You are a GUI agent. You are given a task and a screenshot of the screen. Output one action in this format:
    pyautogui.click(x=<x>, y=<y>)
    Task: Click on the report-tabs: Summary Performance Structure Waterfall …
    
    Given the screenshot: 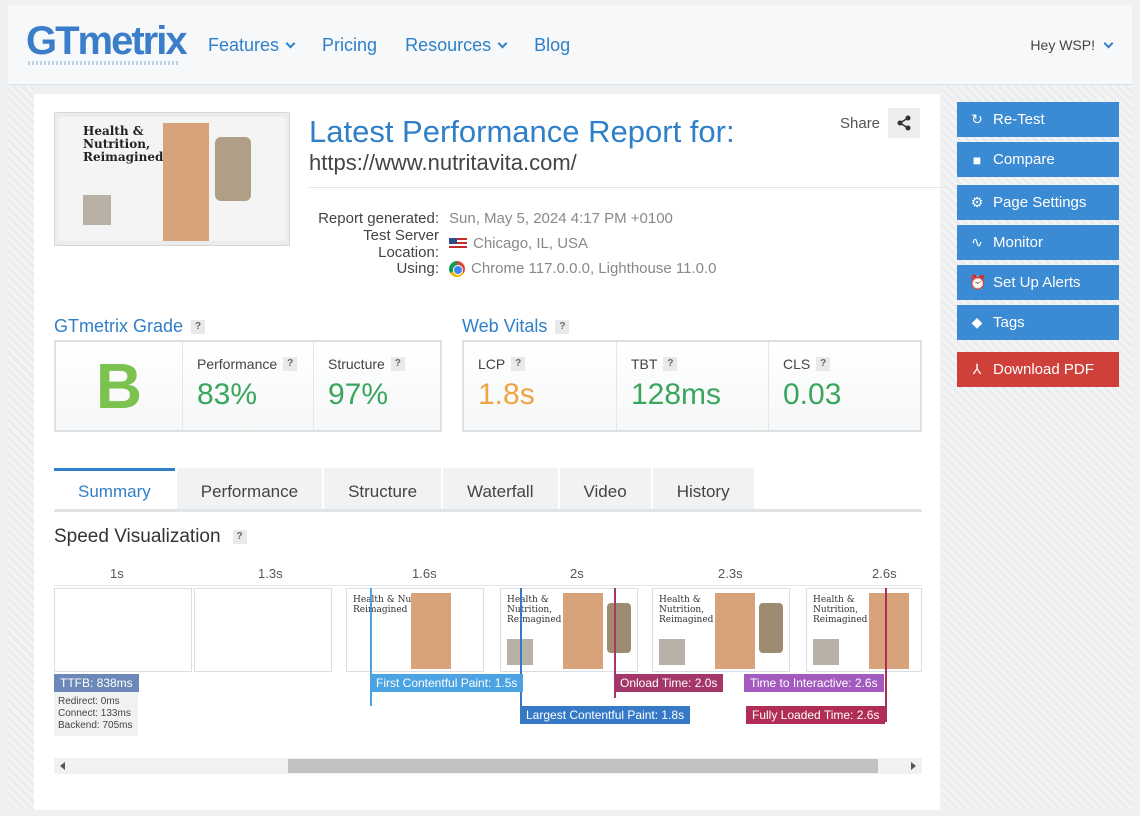 What is the action you would take?
    pyautogui.click(x=488, y=490)
    